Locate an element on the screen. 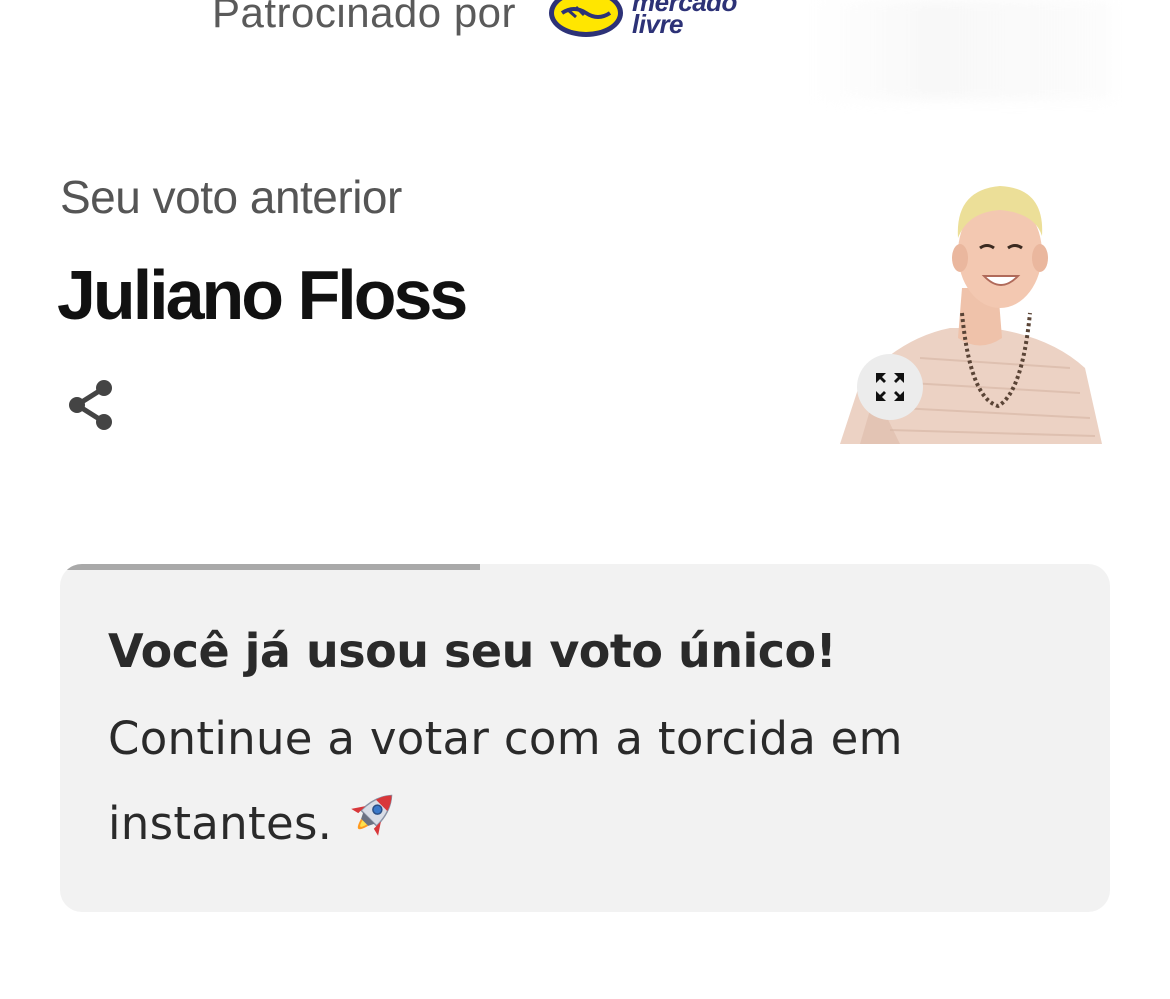 The image size is (1170, 999). sponsor-logo-word: mercado livre is located at coordinates (684, 19).